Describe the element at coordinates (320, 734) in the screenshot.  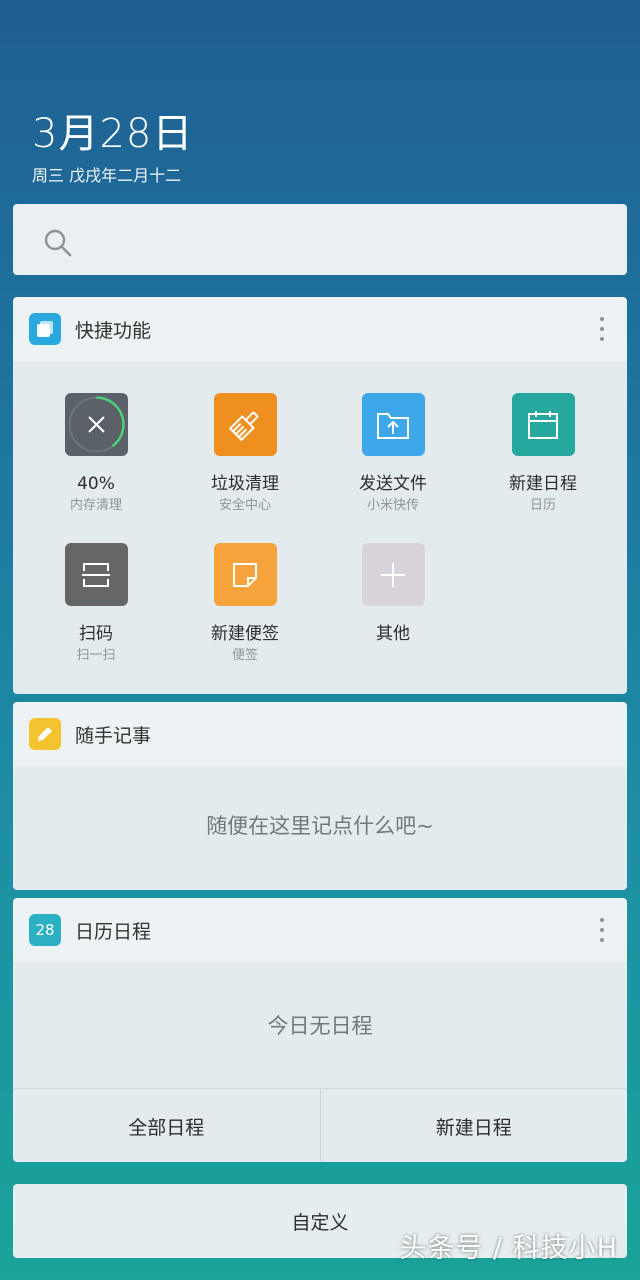
I see `notes-header: 随手记事` at that location.